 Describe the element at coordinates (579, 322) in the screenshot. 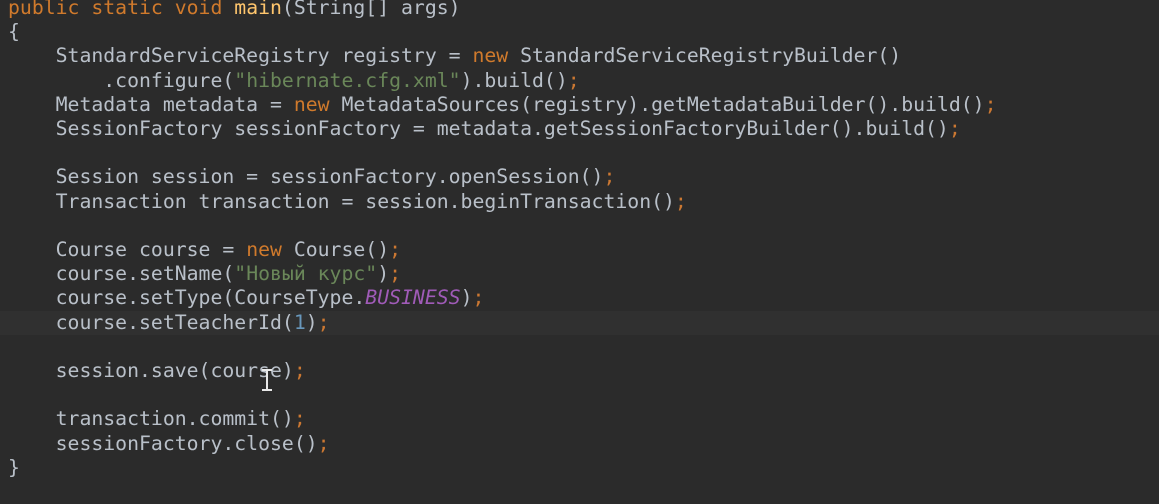

I see `code-line-current: course.setTeacherId(1);` at that location.